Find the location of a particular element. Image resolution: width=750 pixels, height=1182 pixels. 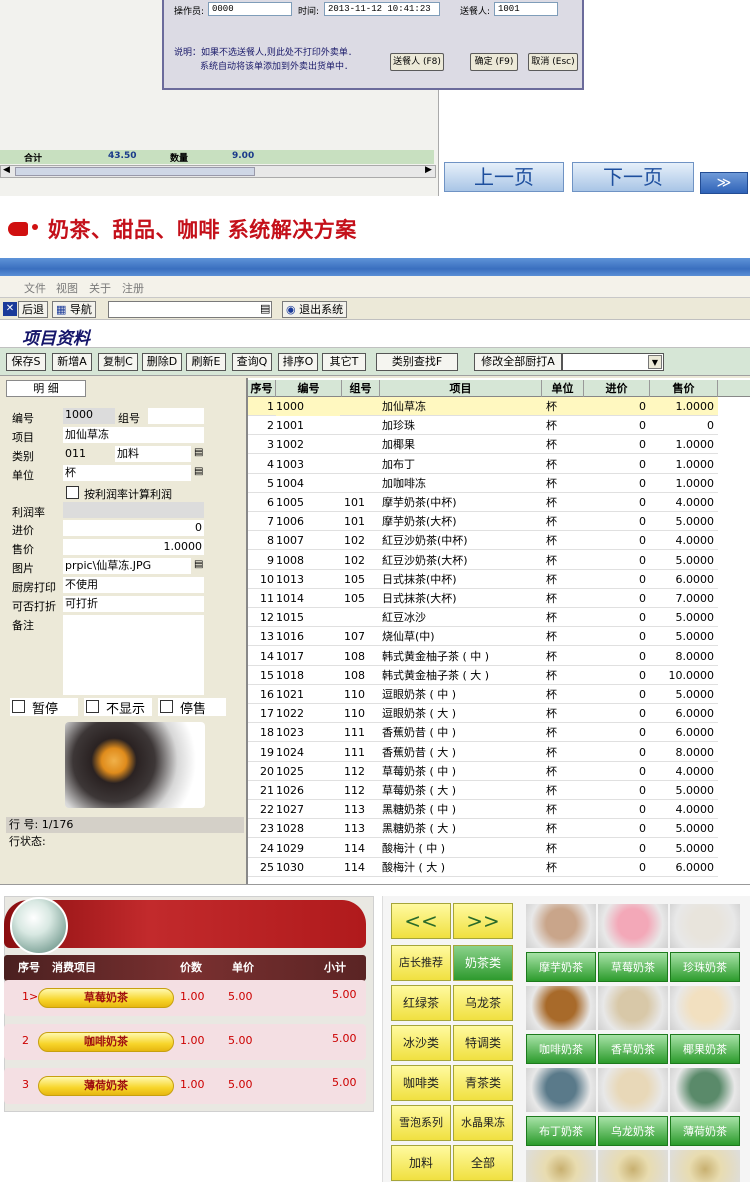

image-browse-icon: ▤ is located at coordinates (198, 564).